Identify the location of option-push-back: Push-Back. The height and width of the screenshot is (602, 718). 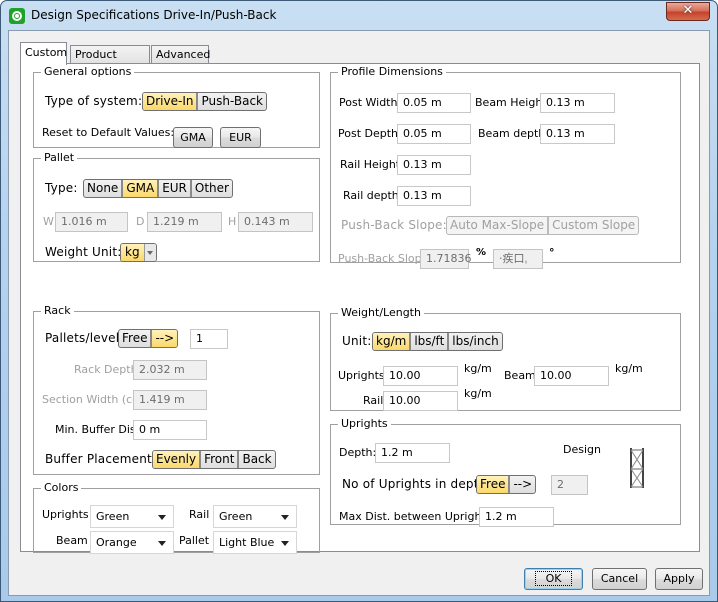
(232, 101).